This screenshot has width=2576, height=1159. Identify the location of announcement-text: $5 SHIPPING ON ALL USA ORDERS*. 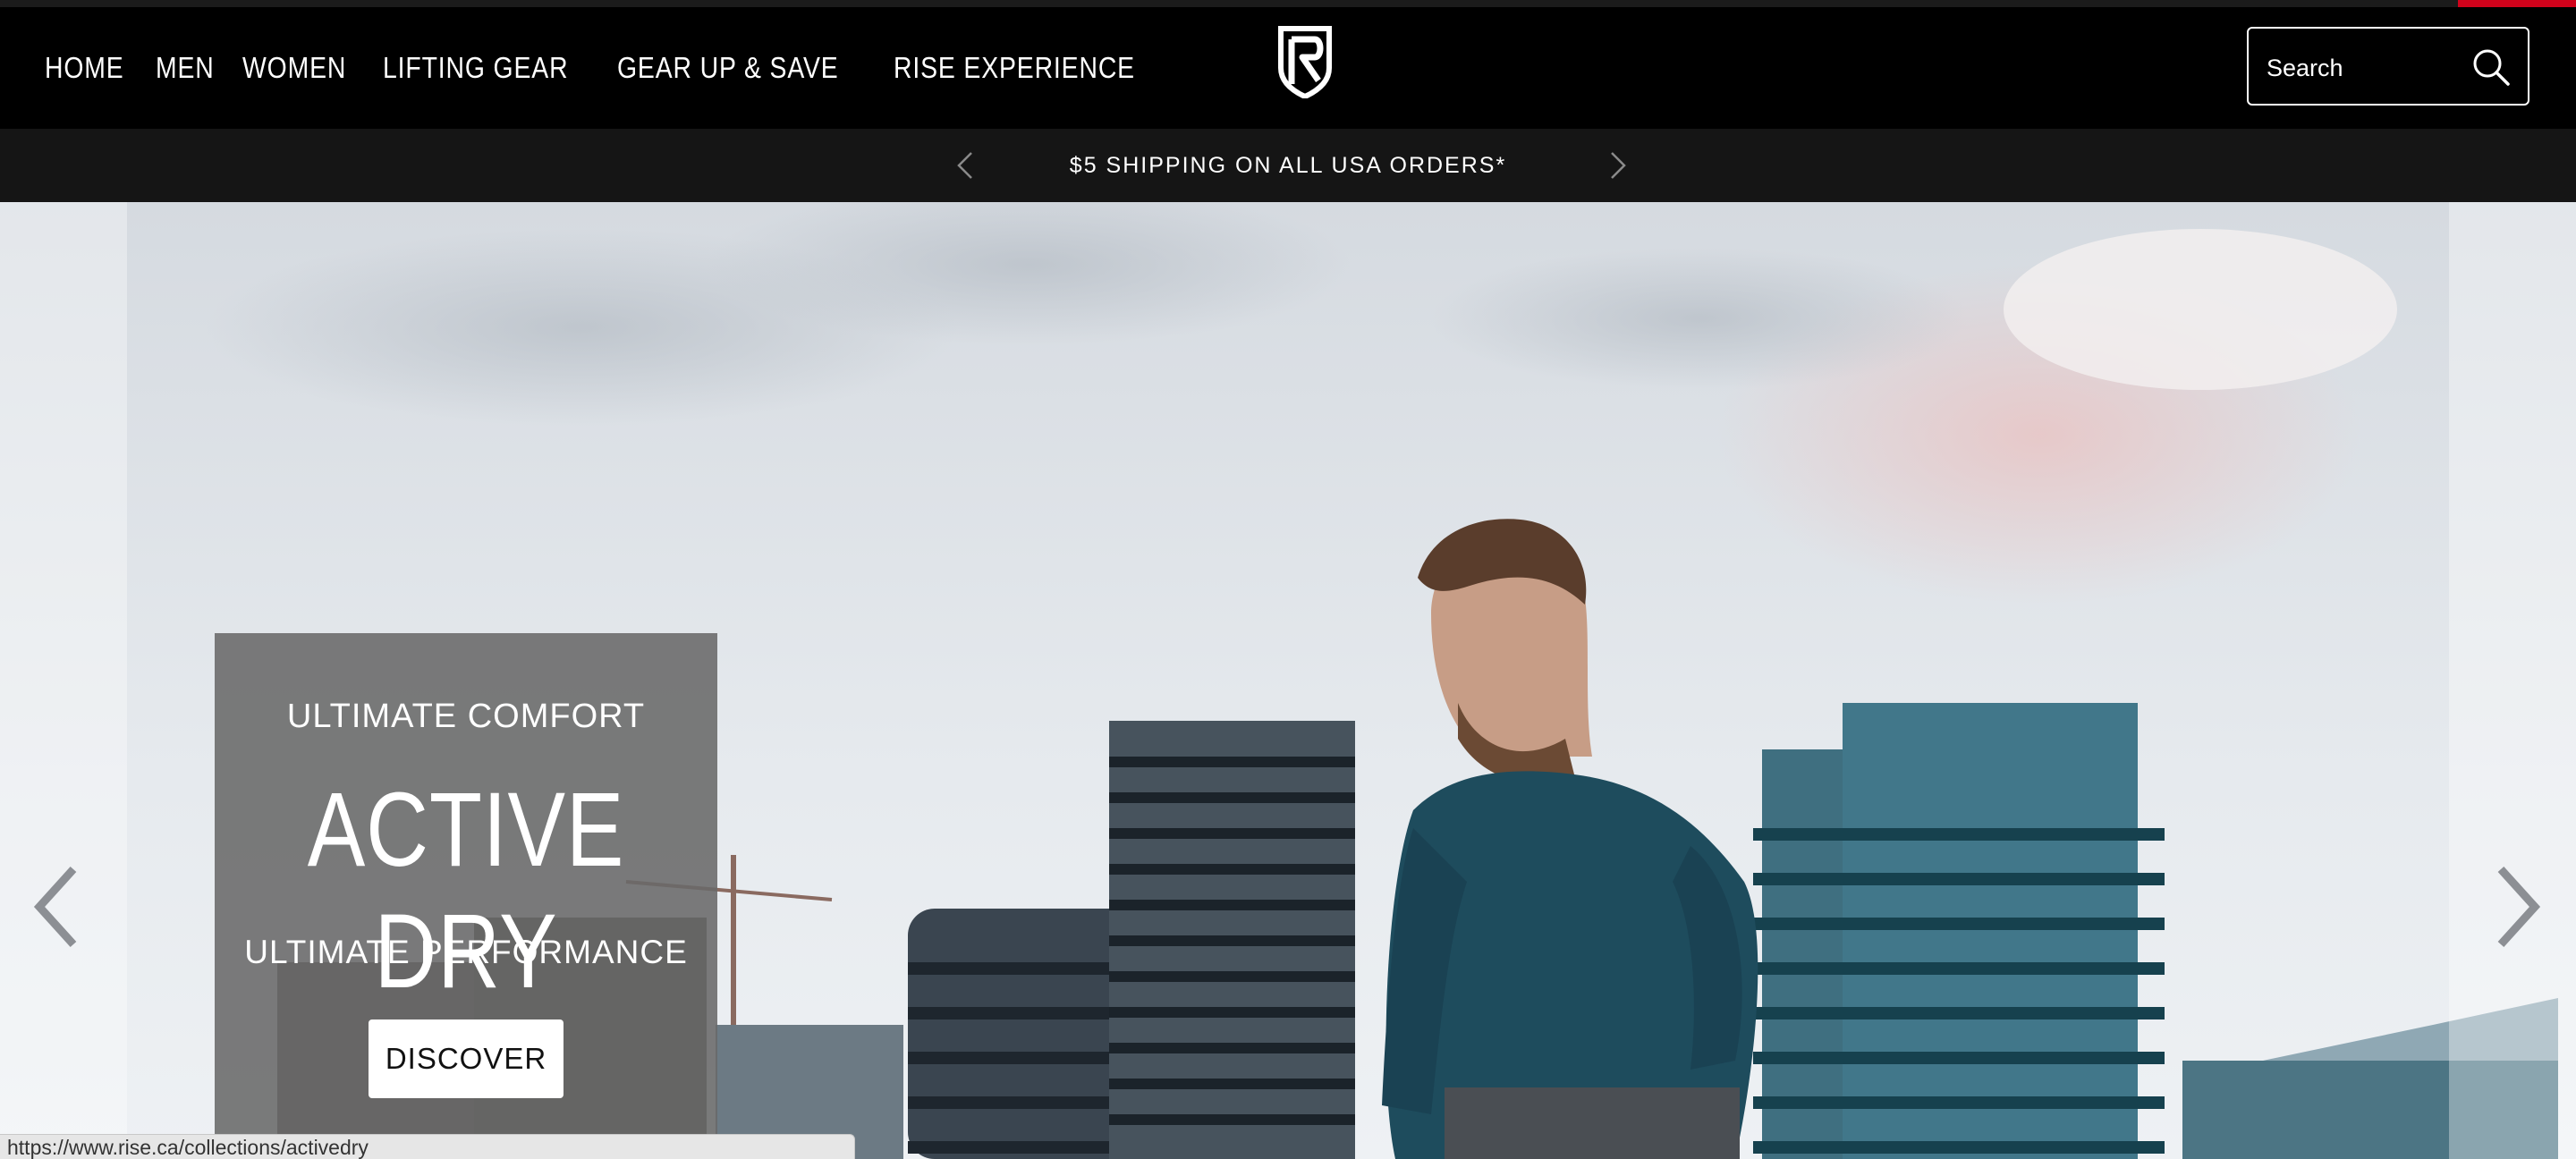
(1288, 165).